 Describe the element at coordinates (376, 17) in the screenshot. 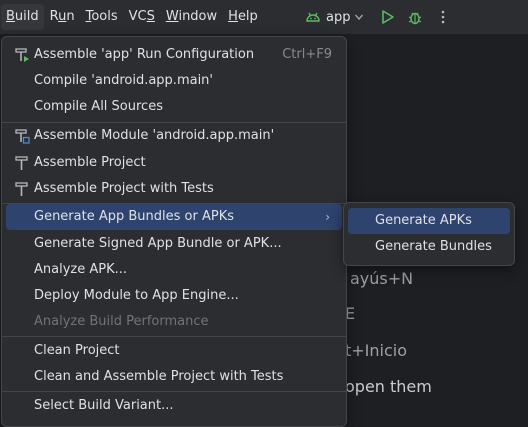

I see `main-toolbar: app` at that location.